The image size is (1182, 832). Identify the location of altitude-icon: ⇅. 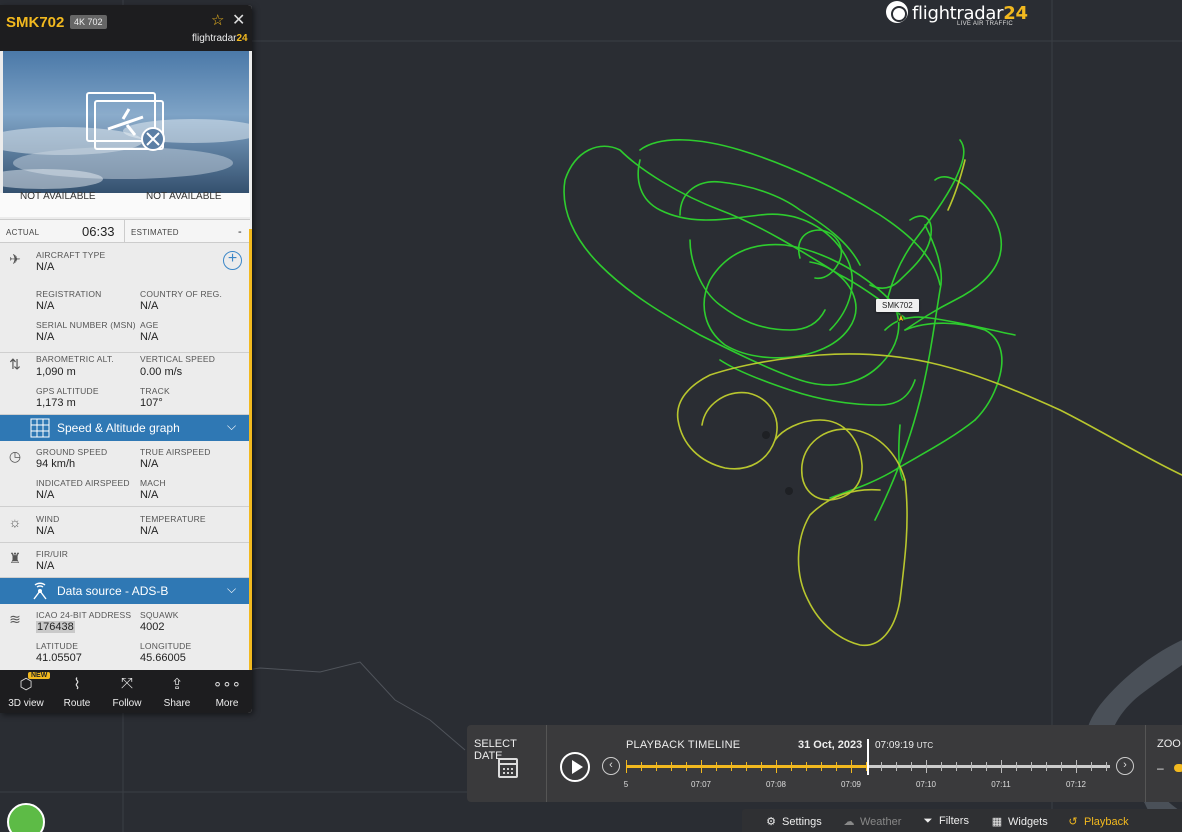
(15, 364).